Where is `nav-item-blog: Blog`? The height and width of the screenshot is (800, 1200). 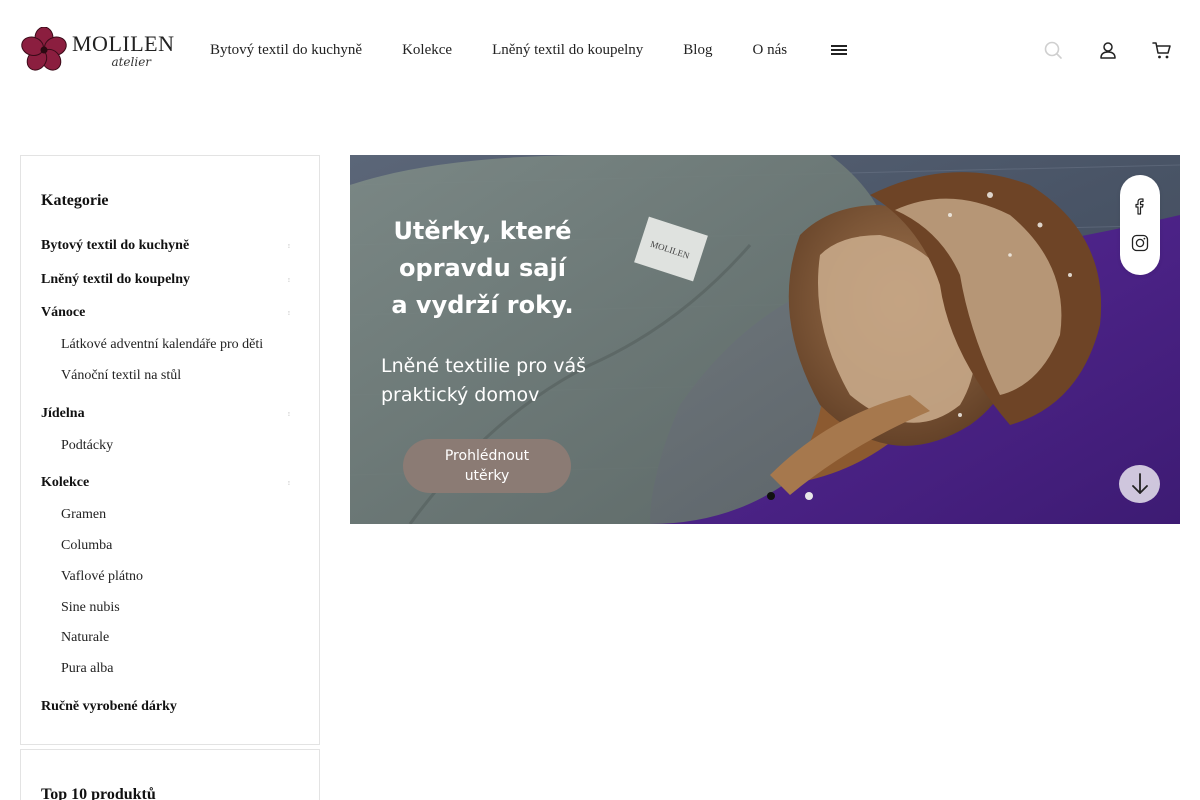 nav-item-blog: Blog is located at coordinates (697, 50).